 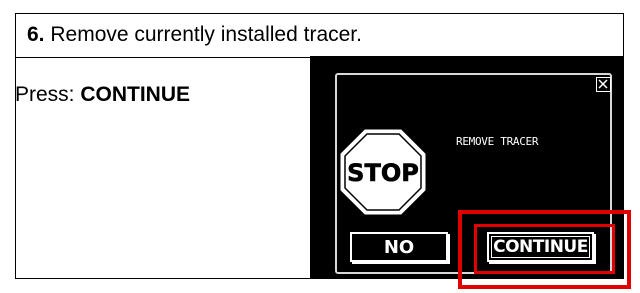 I want to click on step-number: 6., so click(x=36, y=34).